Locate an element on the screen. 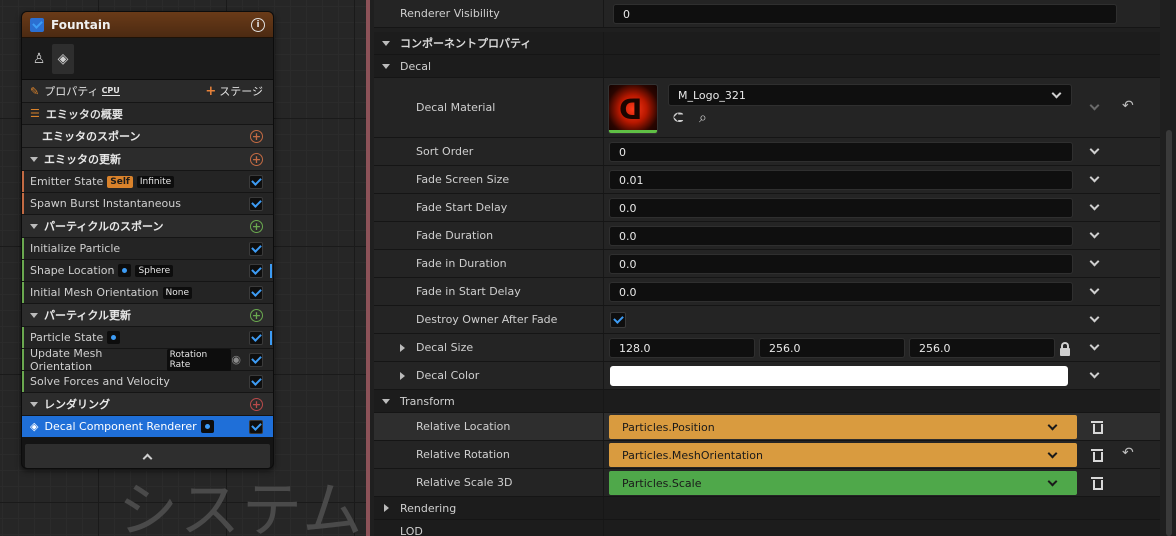 The width and height of the screenshot is (1176, 536). collapse-node-button is located at coordinates (147, 456).